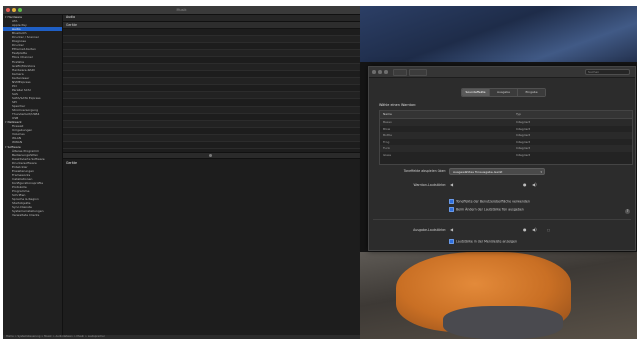 The width and height of the screenshot is (639, 341). What do you see at coordinates (569, 114) in the screenshot?
I see `column-type: Typ` at bounding box center [569, 114].